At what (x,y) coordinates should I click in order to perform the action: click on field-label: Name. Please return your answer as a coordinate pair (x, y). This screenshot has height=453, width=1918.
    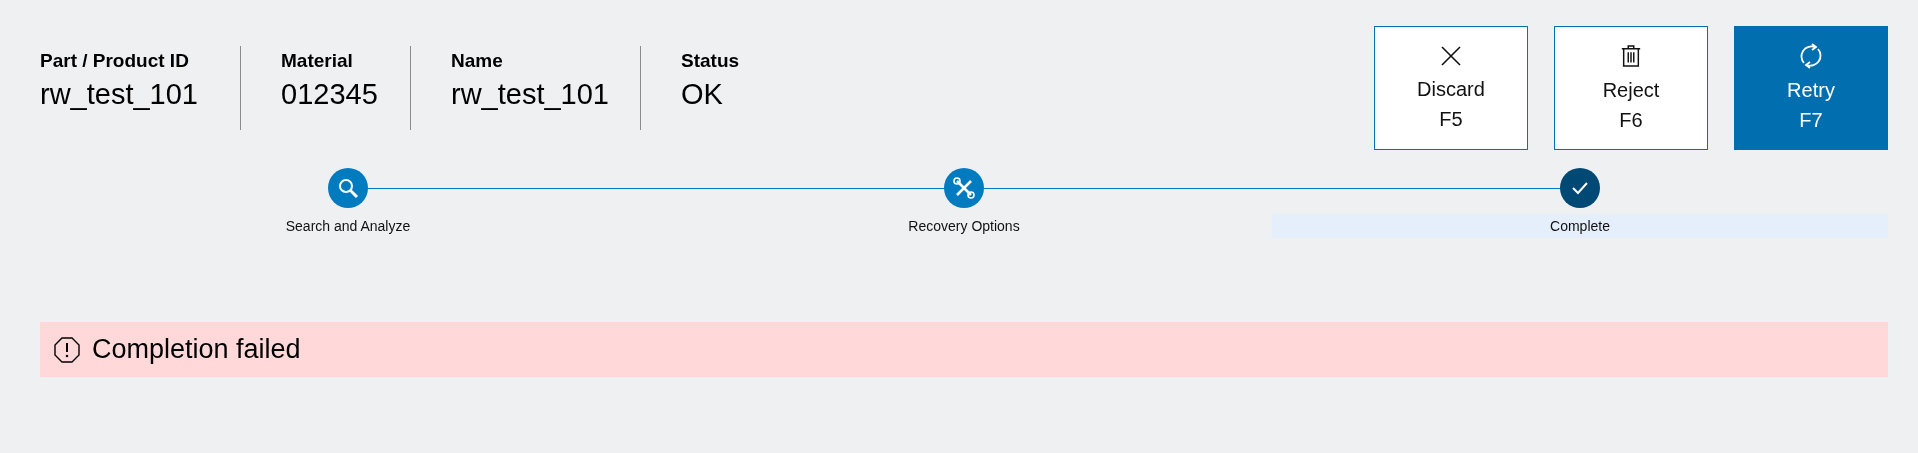
    Looking at the image, I should click on (477, 61).